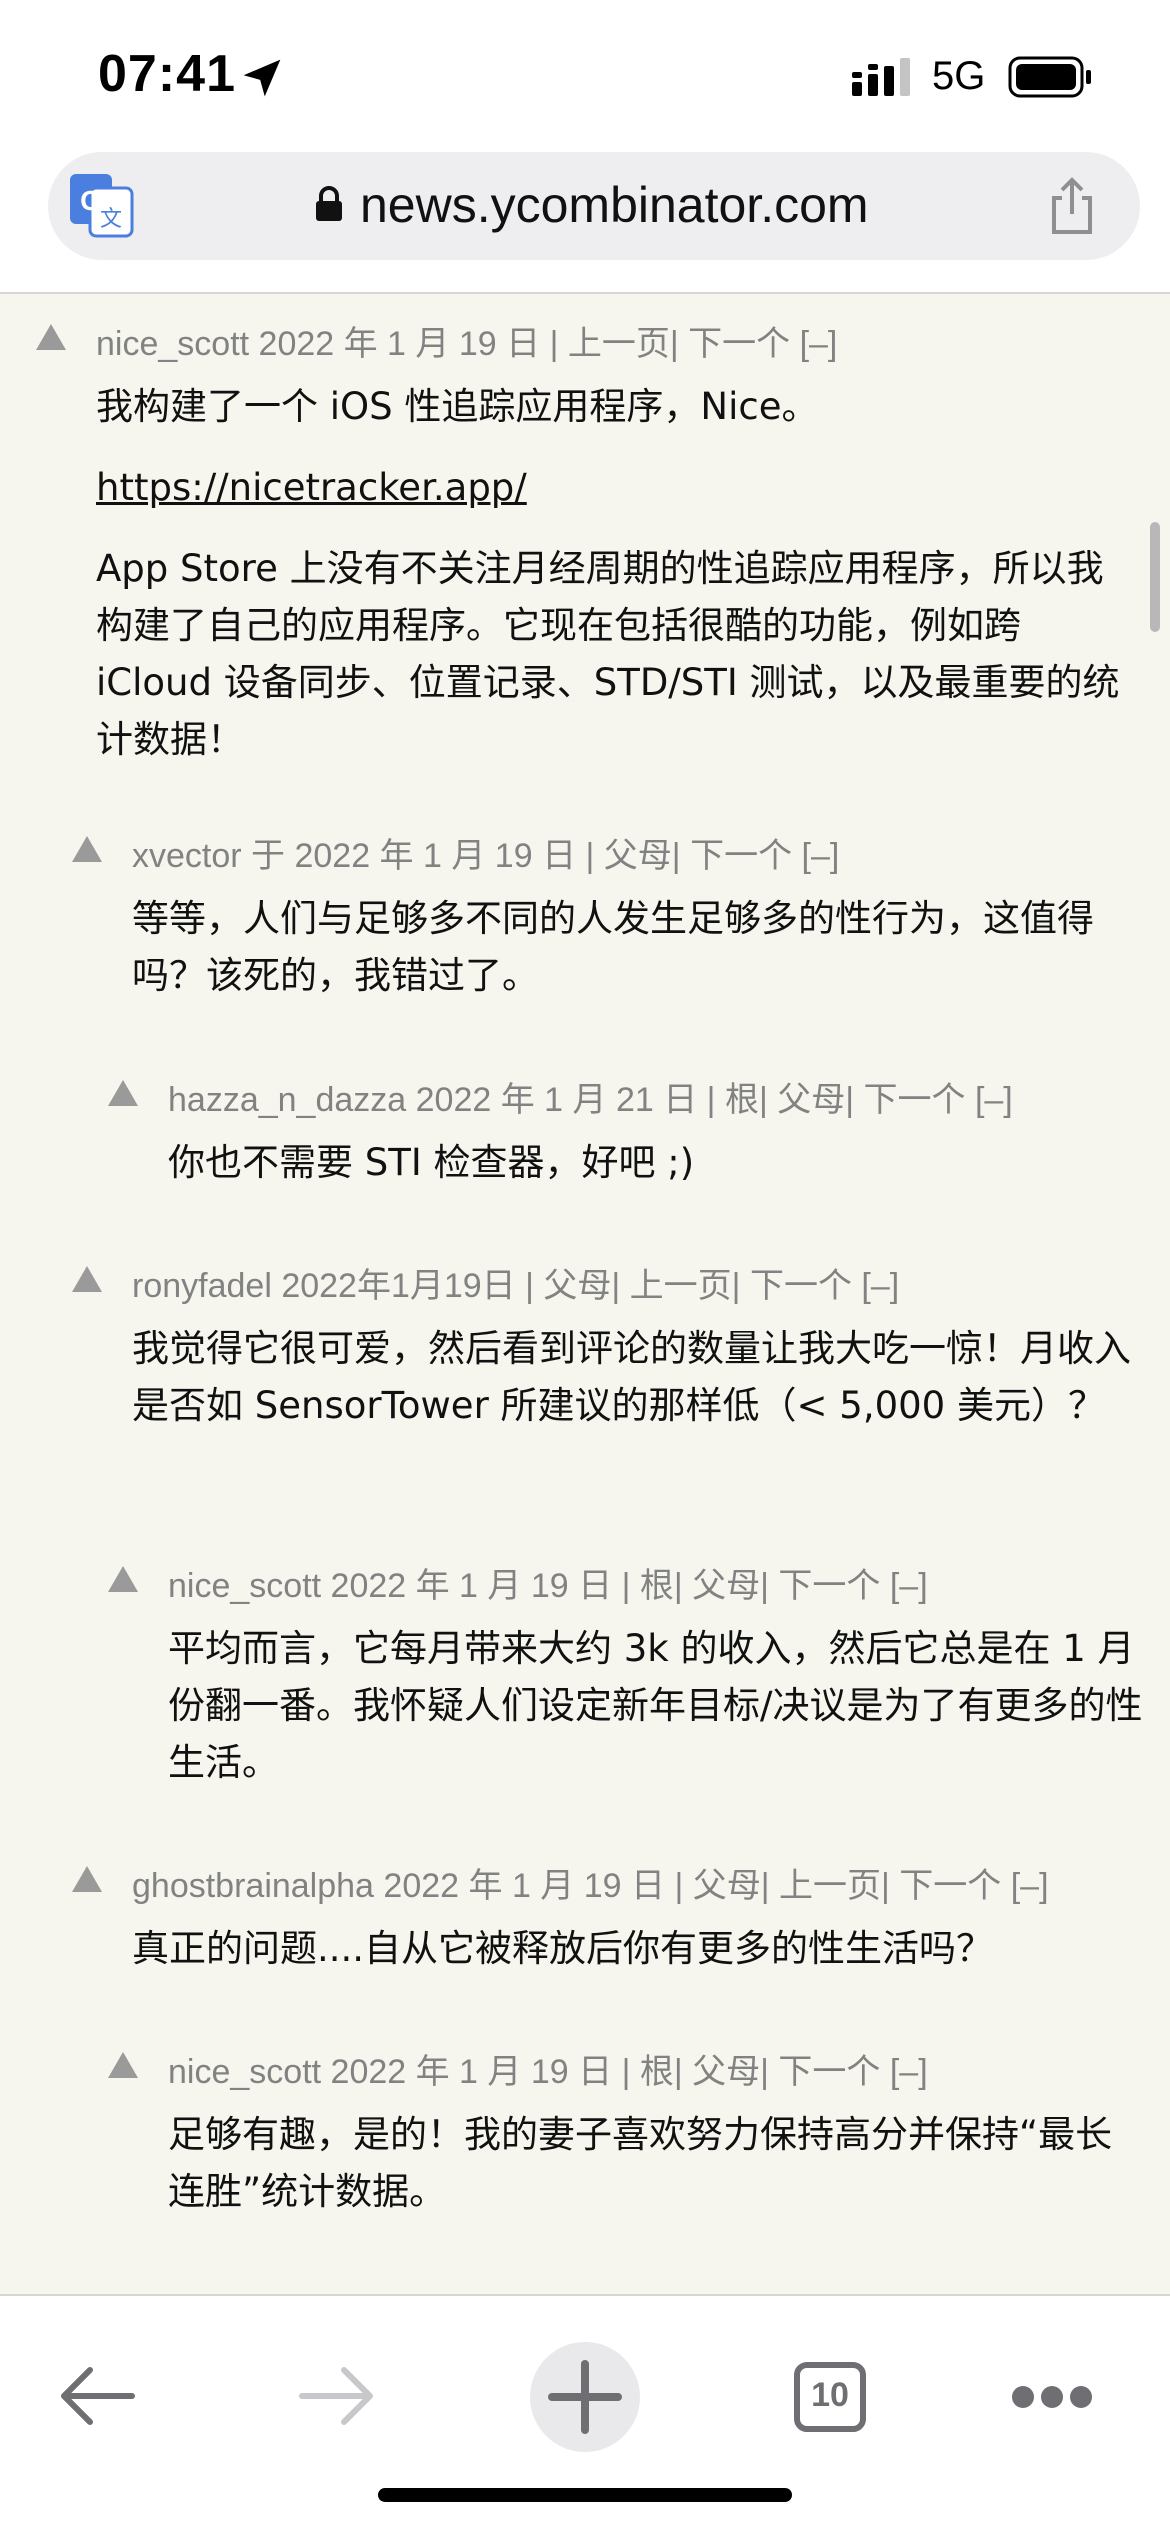 This screenshot has height=2534, width=1170. I want to click on browser-top-bar: 07:41 5G G 文 news.ycombinator.com, so click(585, 147).